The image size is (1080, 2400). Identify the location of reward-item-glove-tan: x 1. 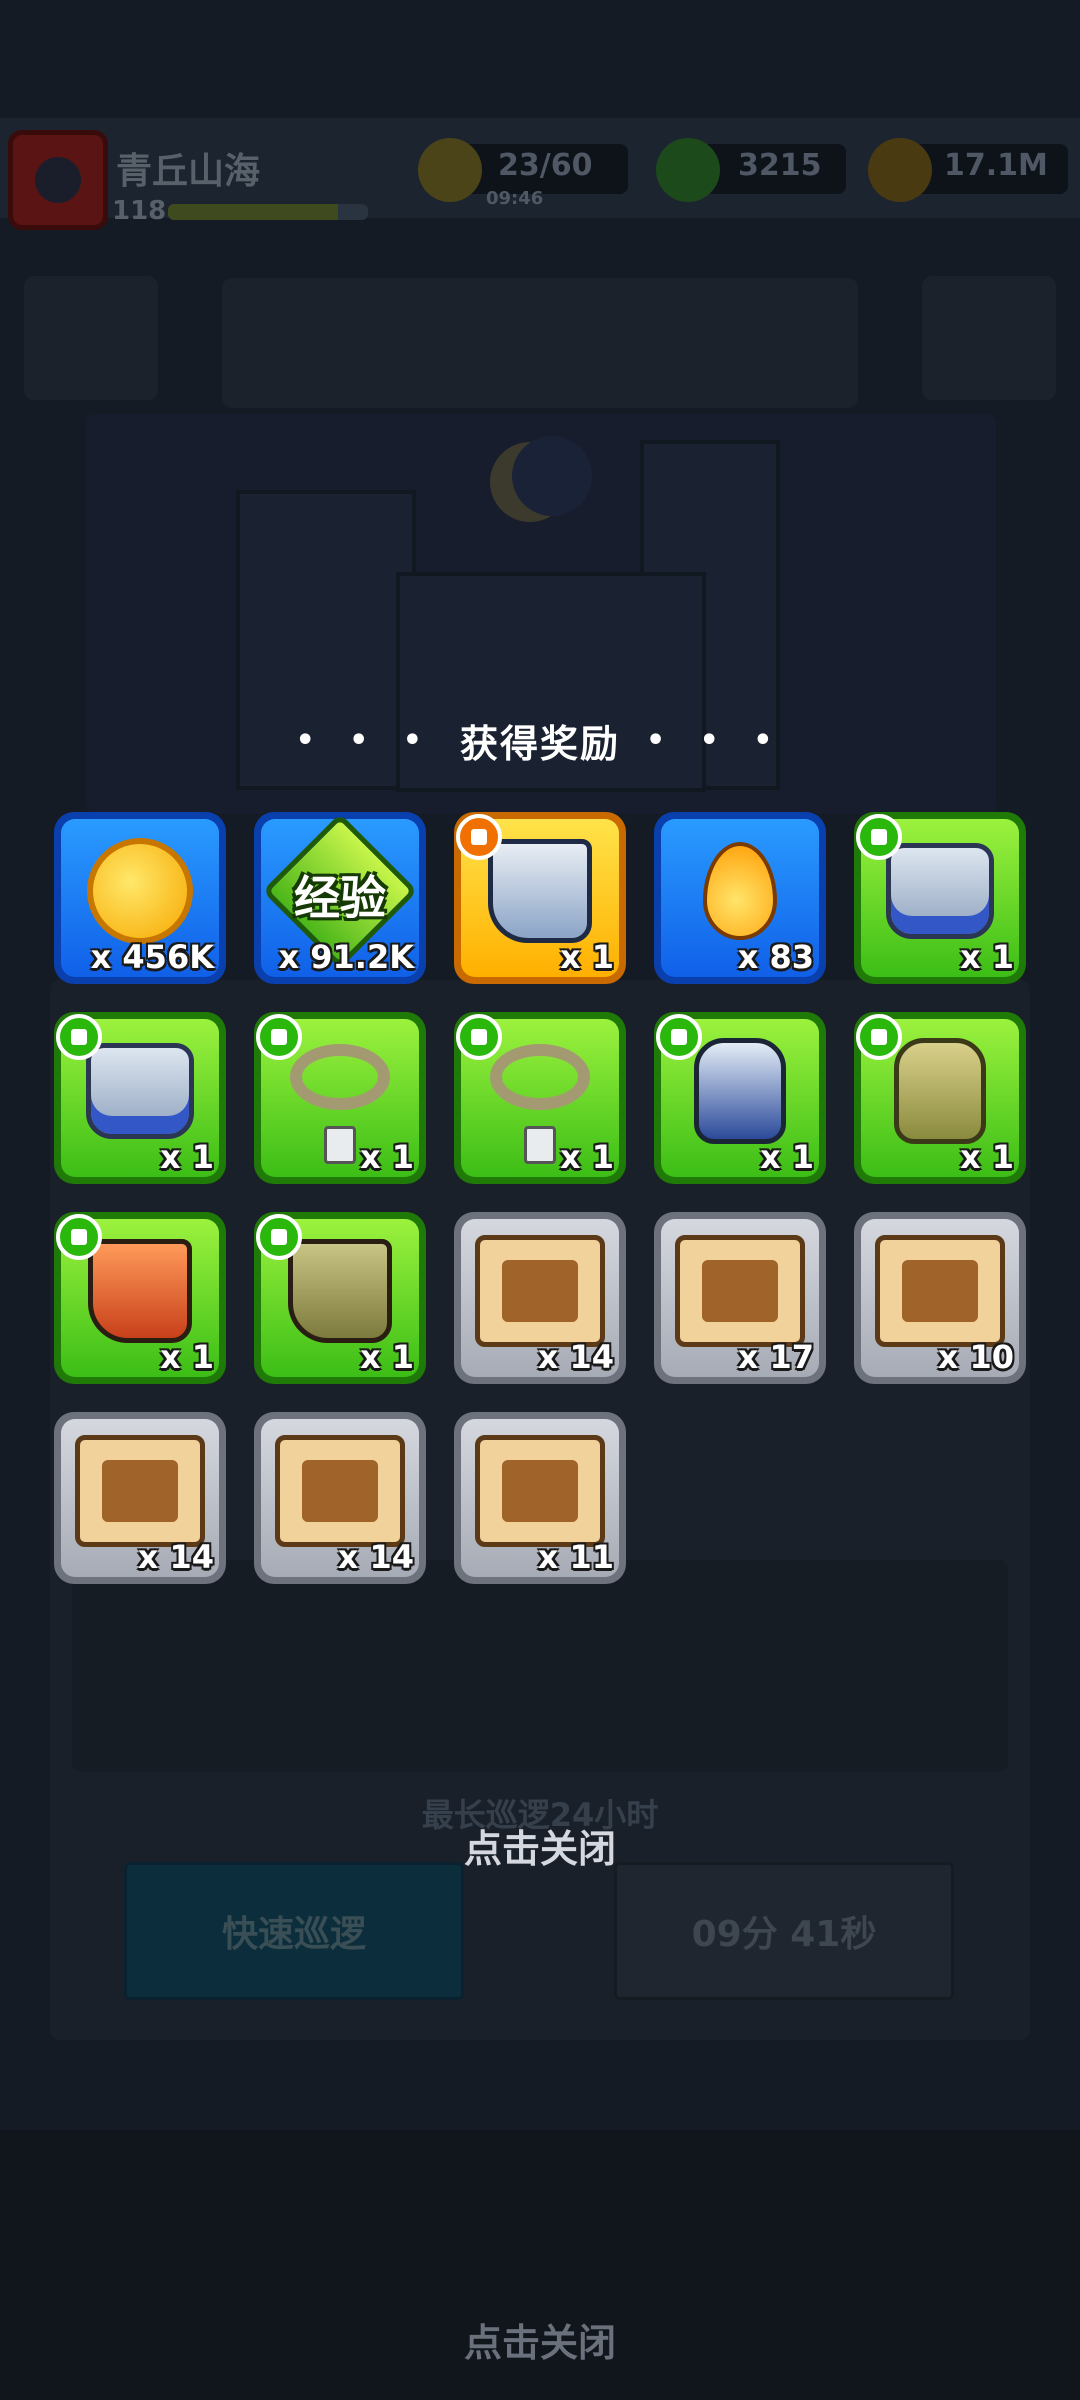
(940, 1098).